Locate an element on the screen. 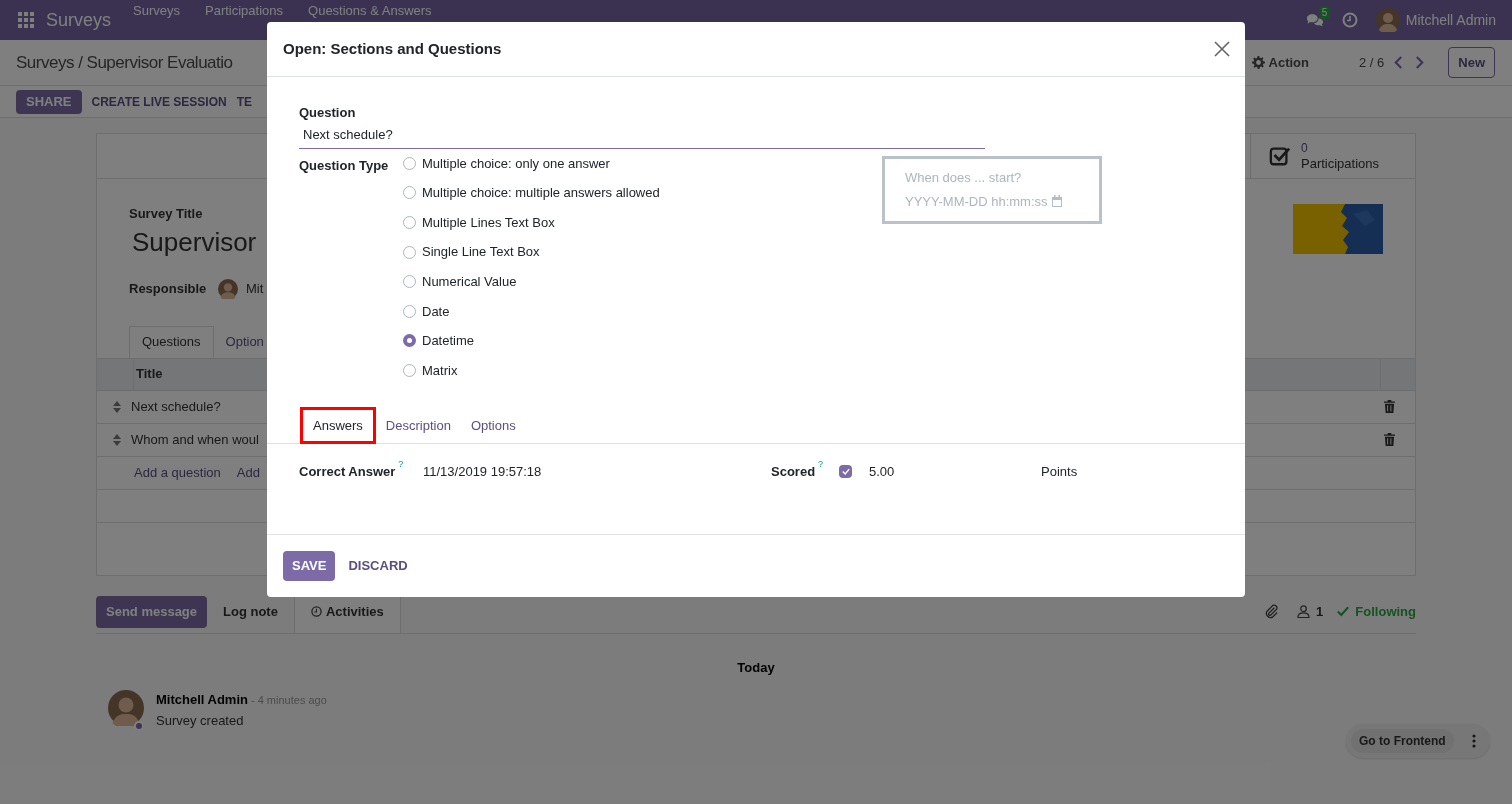 The width and height of the screenshot is (1512, 804). log-note-button: Log note is located at coordinates (250, 611).